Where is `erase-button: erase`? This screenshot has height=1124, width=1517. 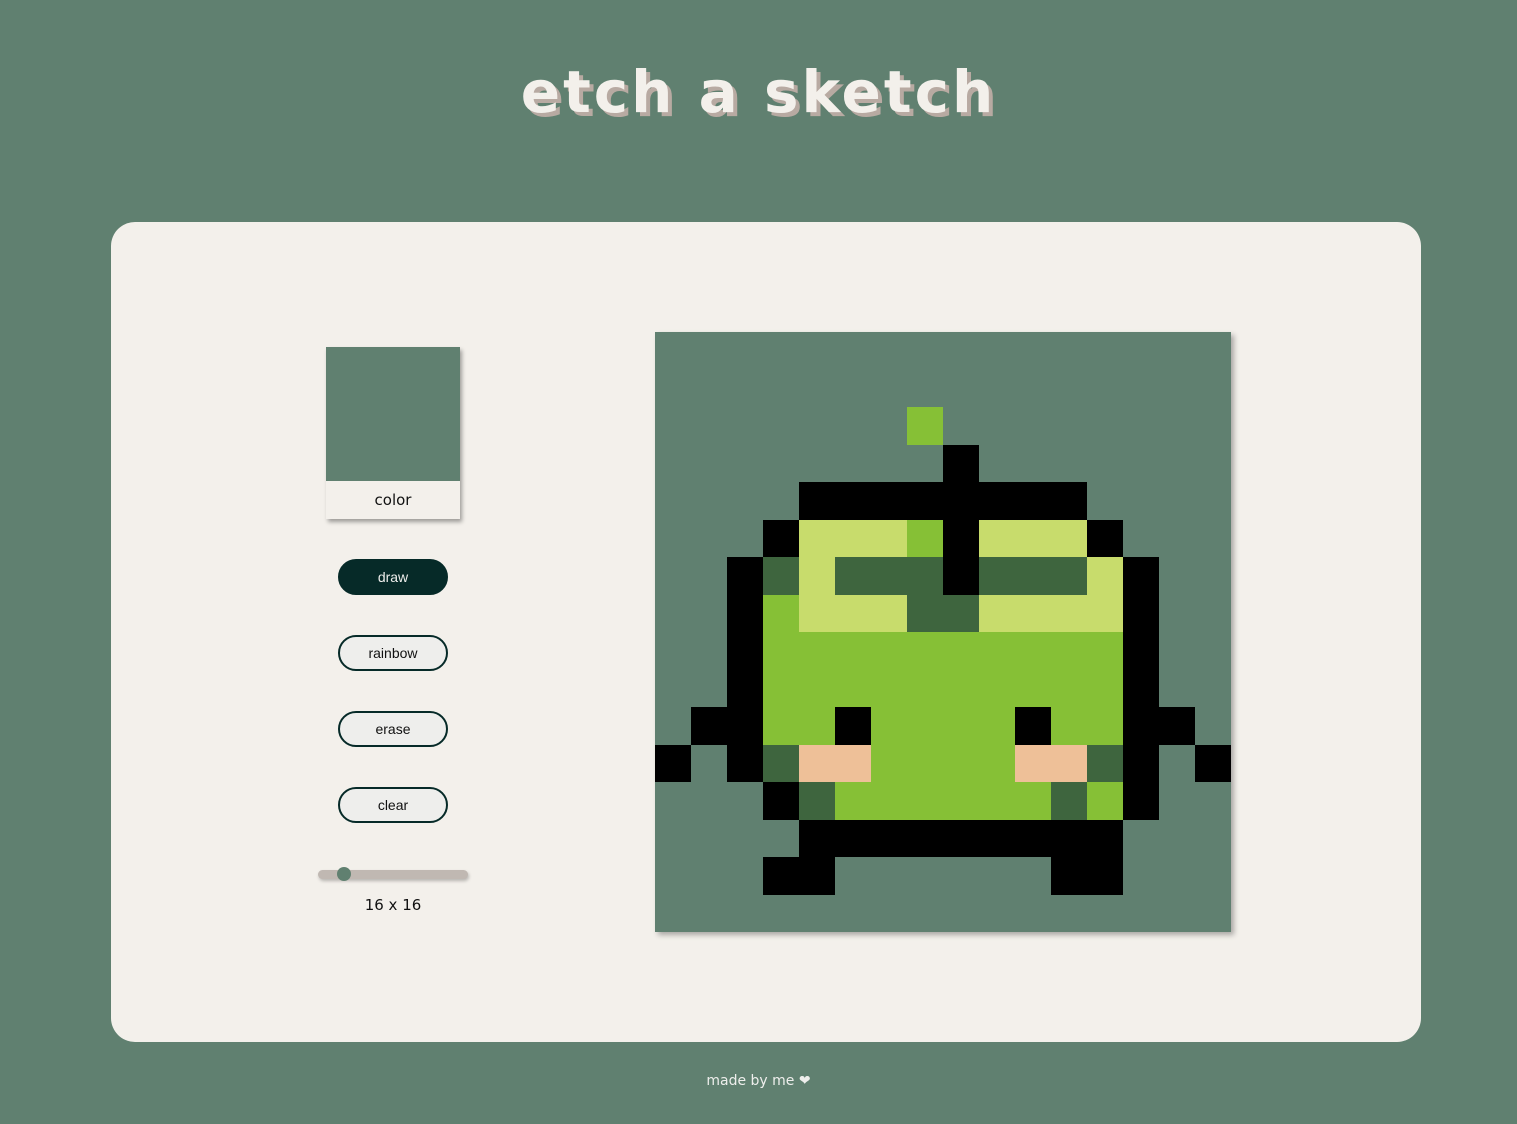 erase-button: erase is located at coordinates (393, 729).